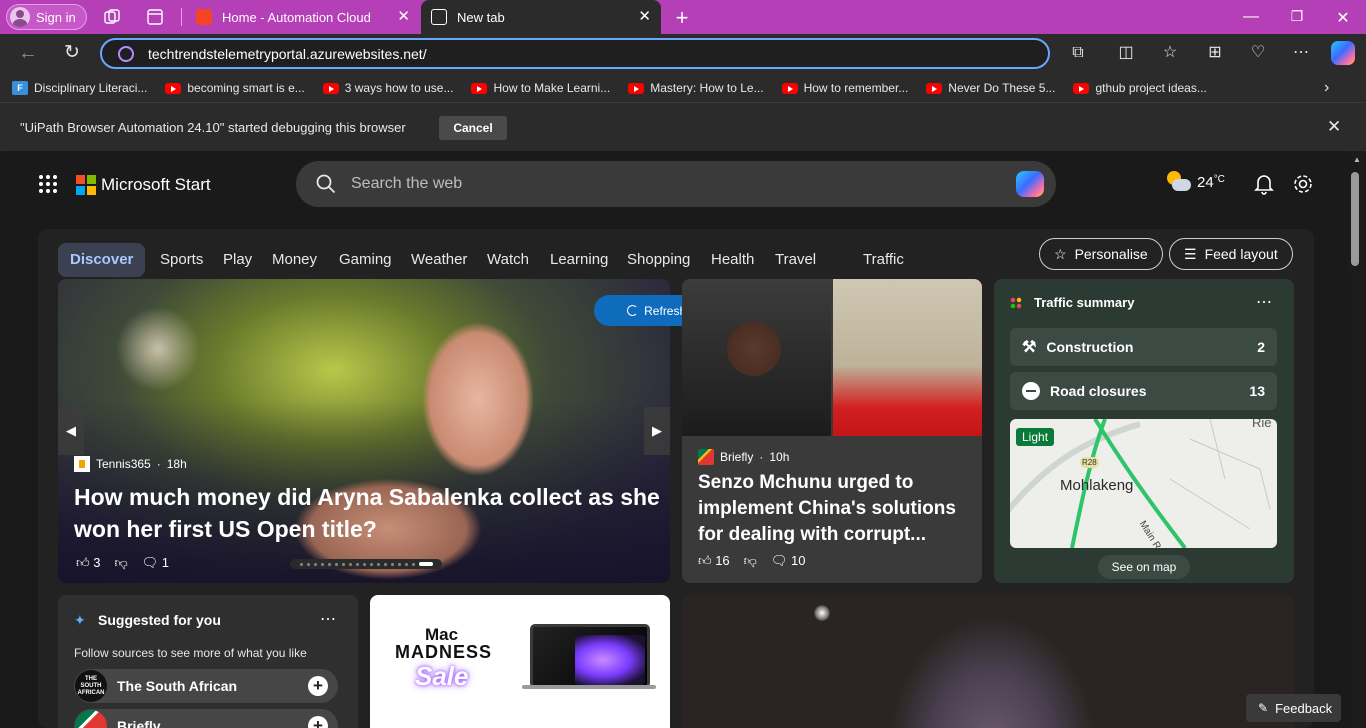  I want to click on site-info-icon, so click(126, 54).